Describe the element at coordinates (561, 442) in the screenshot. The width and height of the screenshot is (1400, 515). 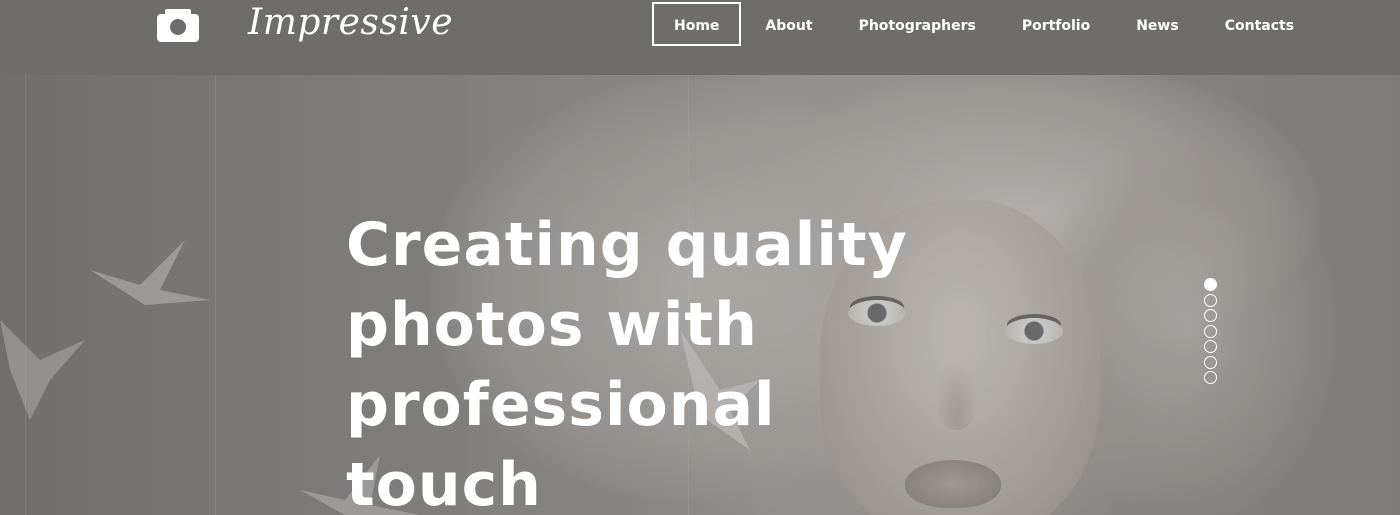
I see `hero-title-line-3: professional touch` at that location.